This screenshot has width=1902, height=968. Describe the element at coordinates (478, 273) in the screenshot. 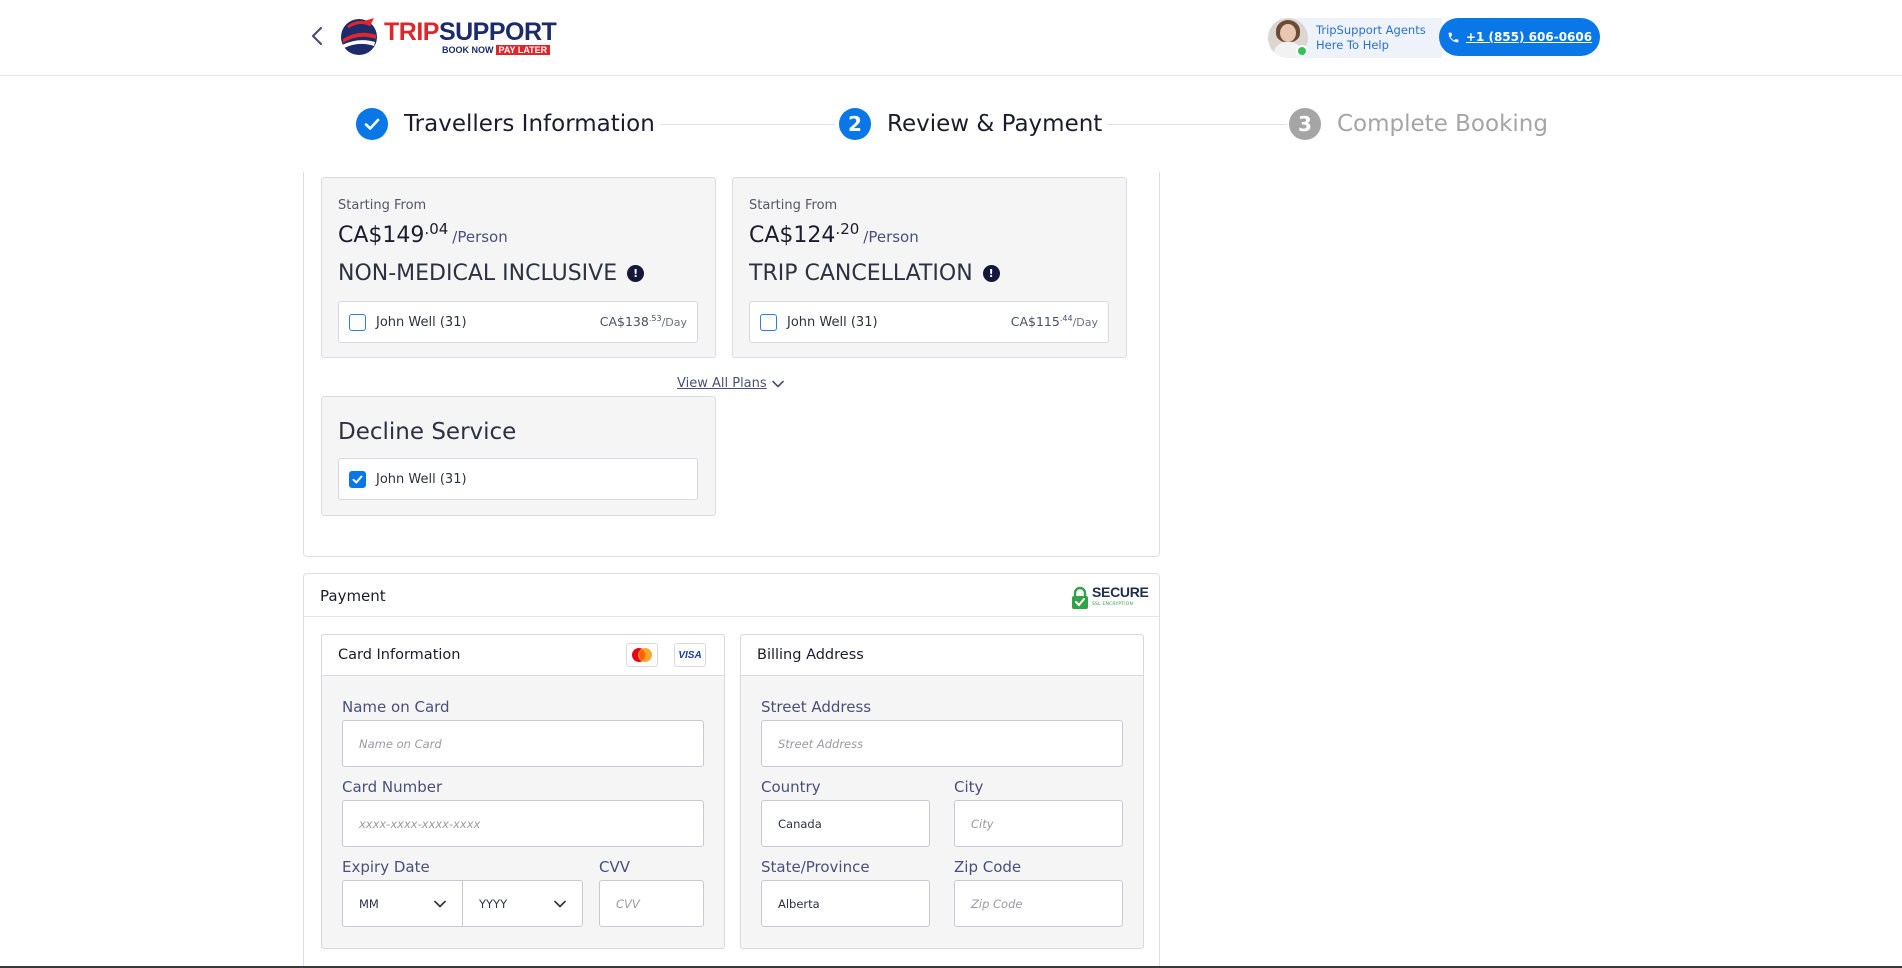

I see `plan-name-text: NON-MEDICAL INCLUSIVE` at that location.